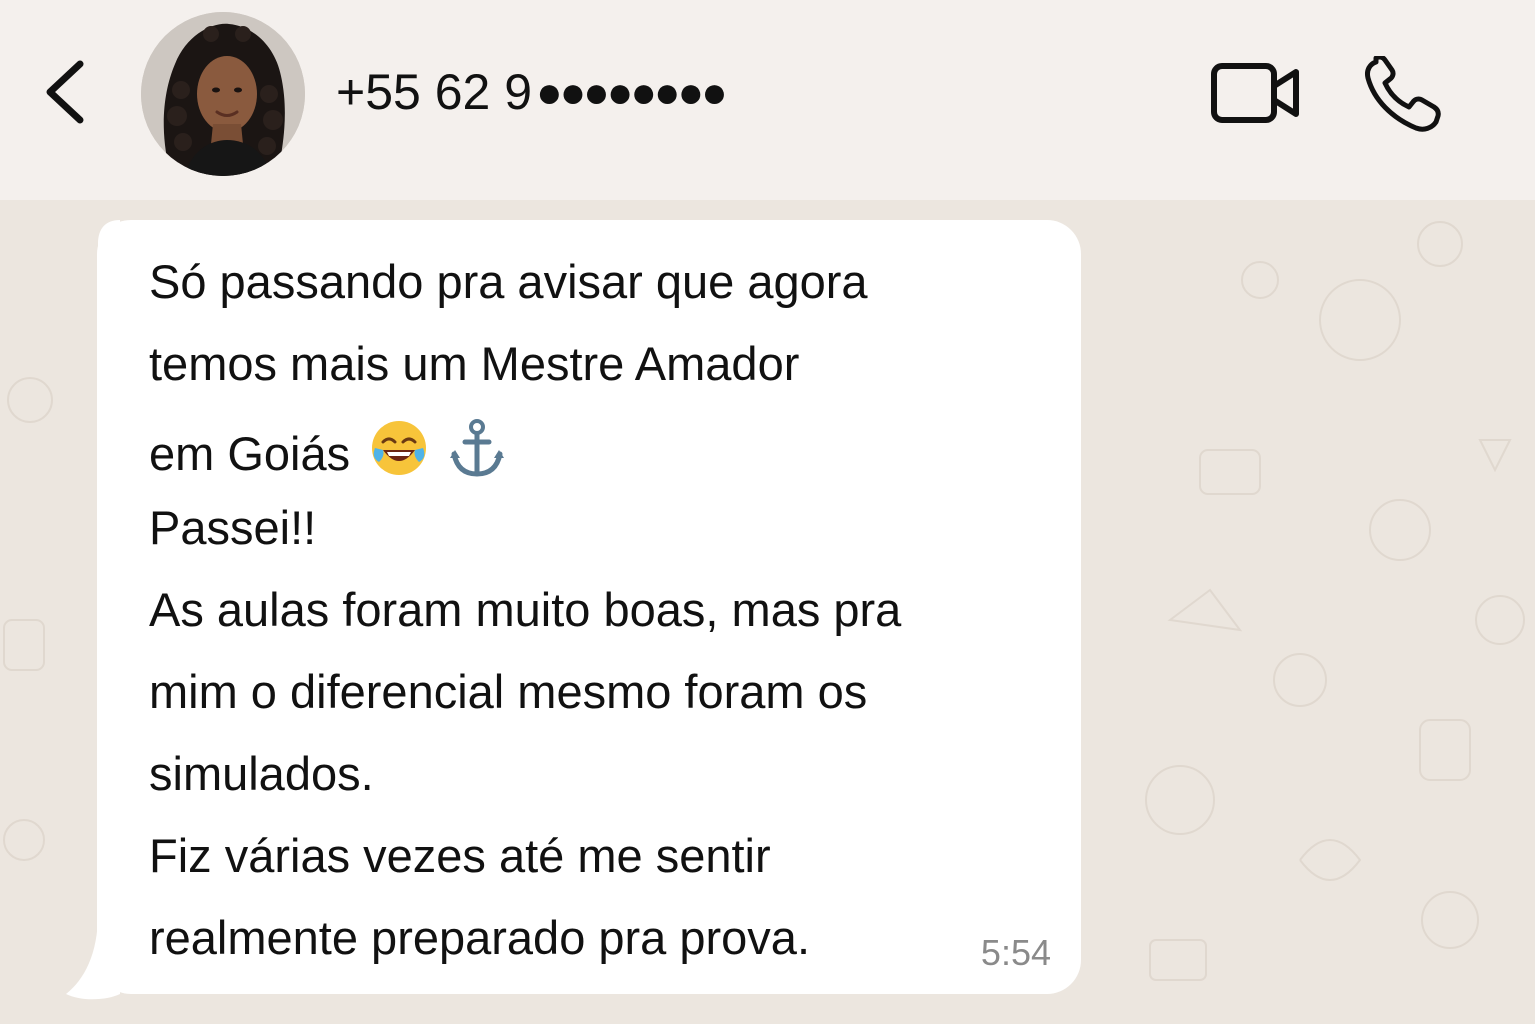  What do you see at coordinates (474, 363) in the screenshot?
I see `message-line: temos mais um Mestre Amador` at bounding box center [474, 363].